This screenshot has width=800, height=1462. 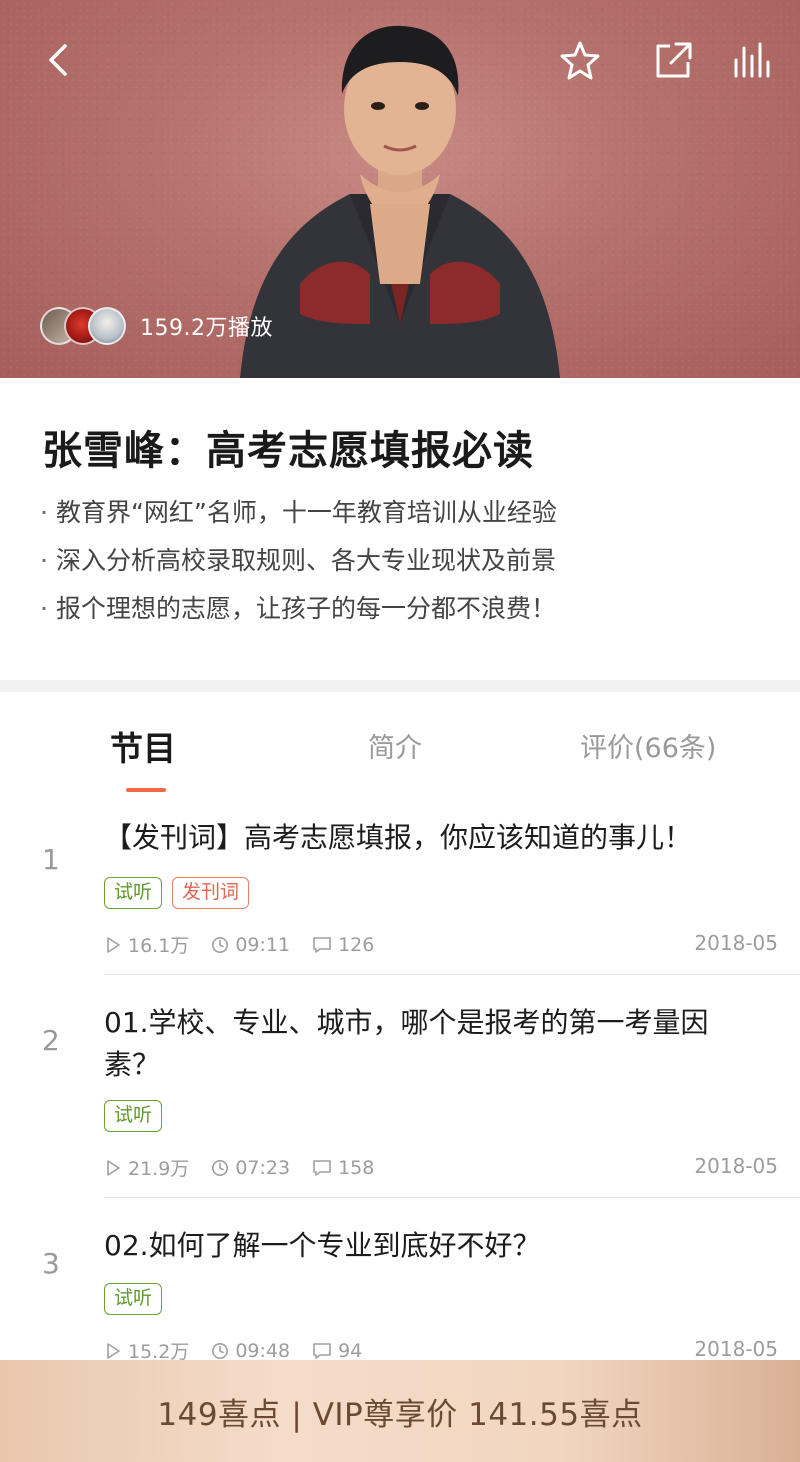 I want to click on purchase-label: 149喜点 | VIP尊享价 141.55喜点, so click(x=400, y=1414).